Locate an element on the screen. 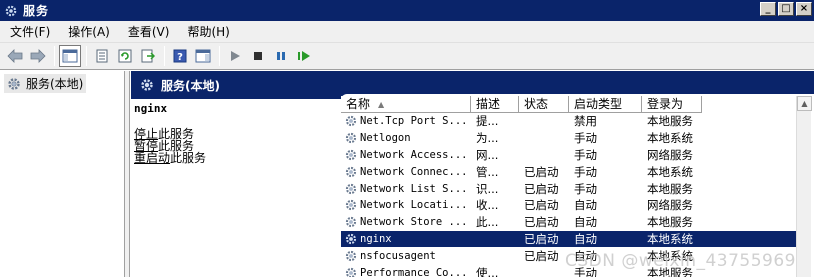 The height and width of the screenshot is (277, 814). stop-service-button is located at coordinates (258, 56).